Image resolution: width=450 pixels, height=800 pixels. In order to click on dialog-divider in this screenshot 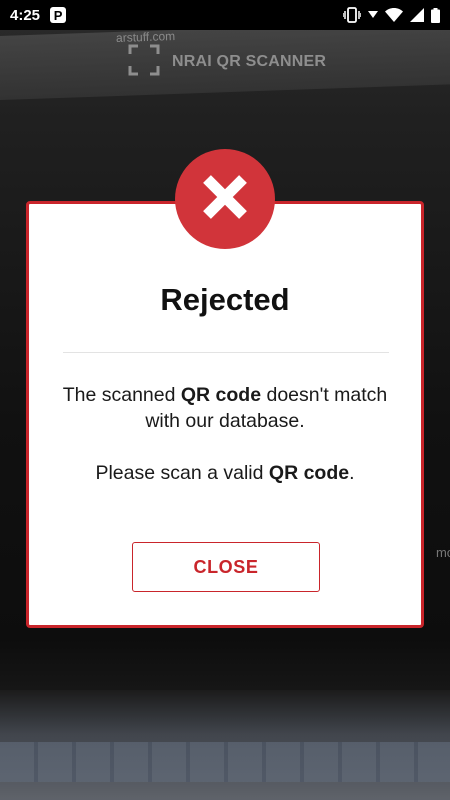, I will do `click(226, 352)`.